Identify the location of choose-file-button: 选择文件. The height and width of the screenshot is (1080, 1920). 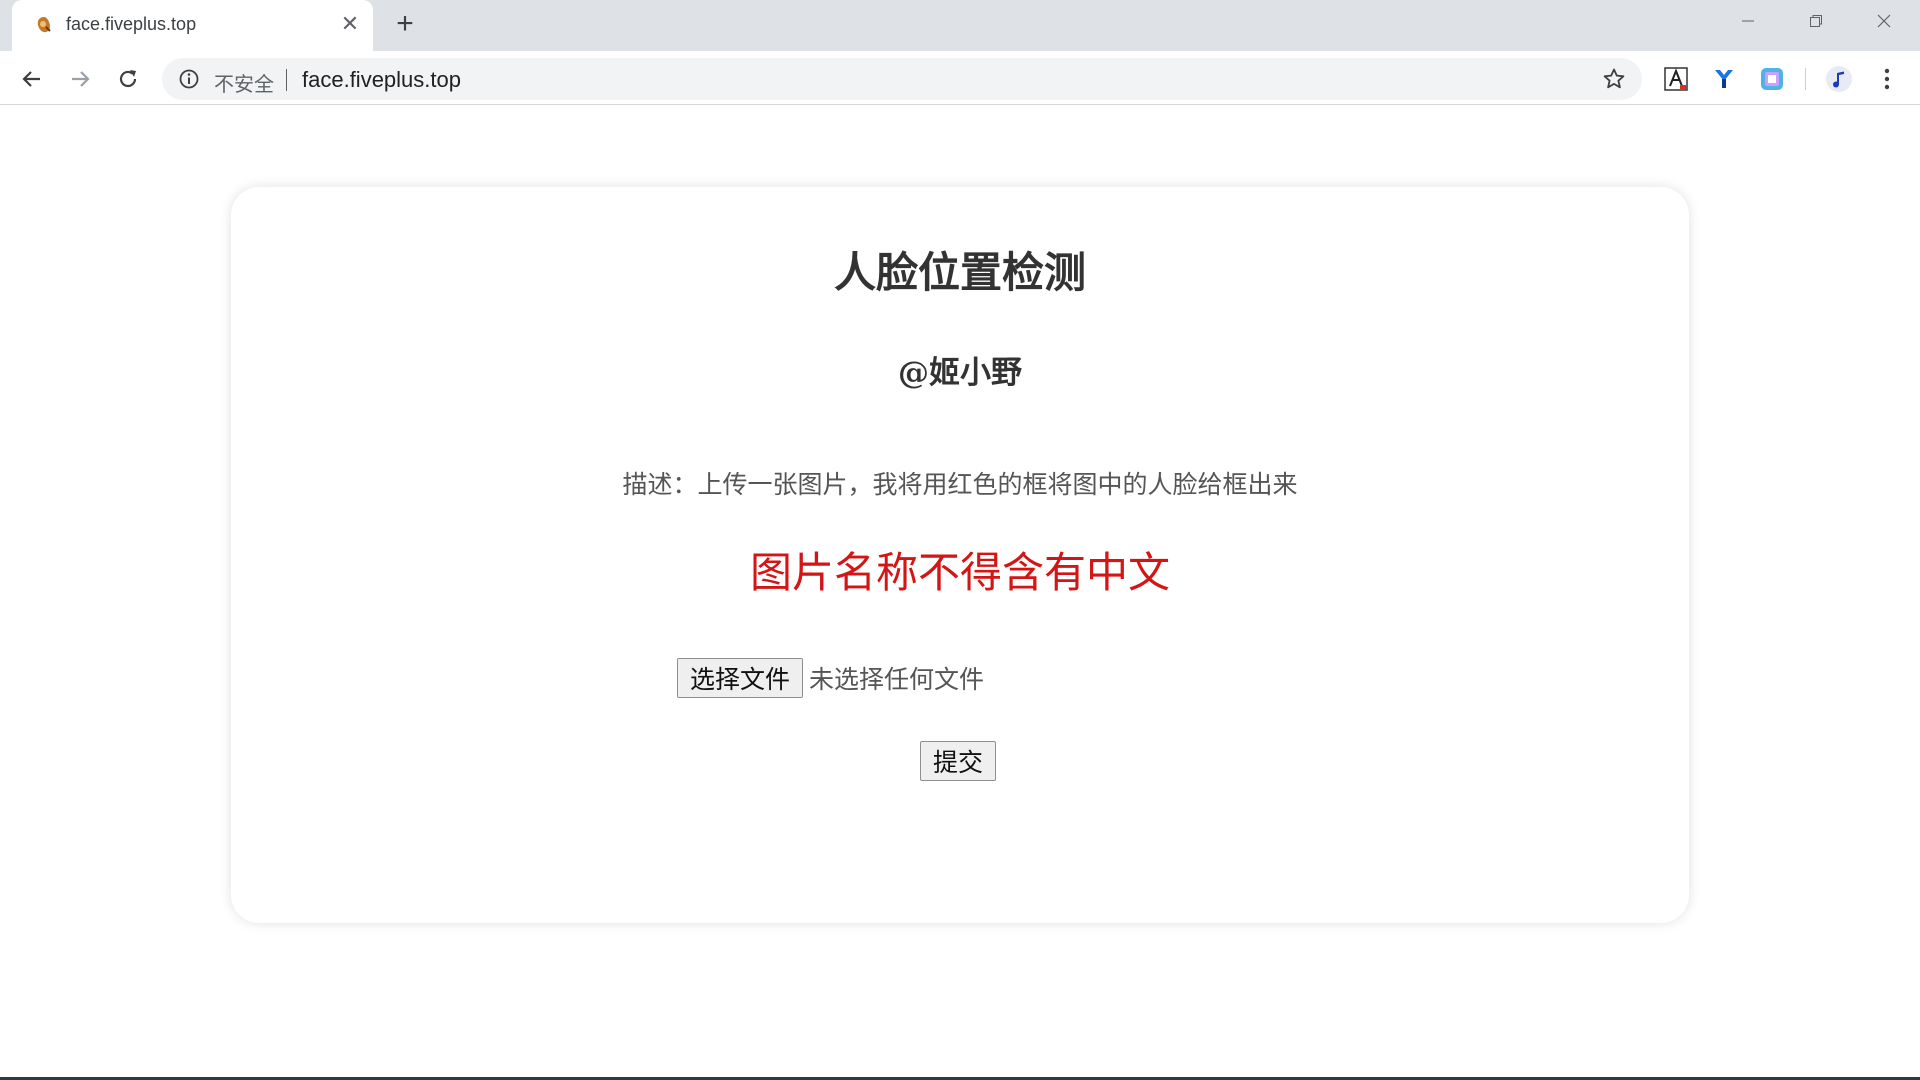
(740, 678).